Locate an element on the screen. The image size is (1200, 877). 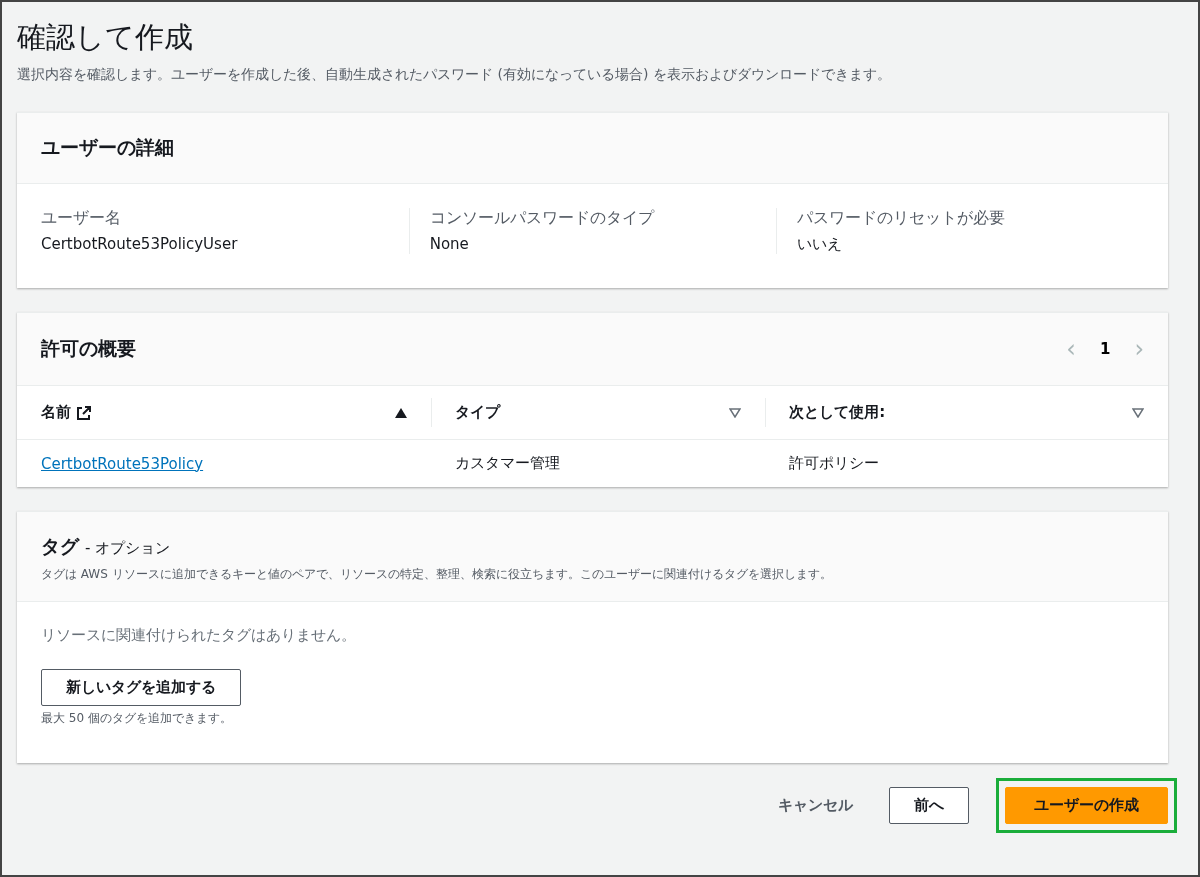
sort-ascending-icon is located at coordinates (401, 412).